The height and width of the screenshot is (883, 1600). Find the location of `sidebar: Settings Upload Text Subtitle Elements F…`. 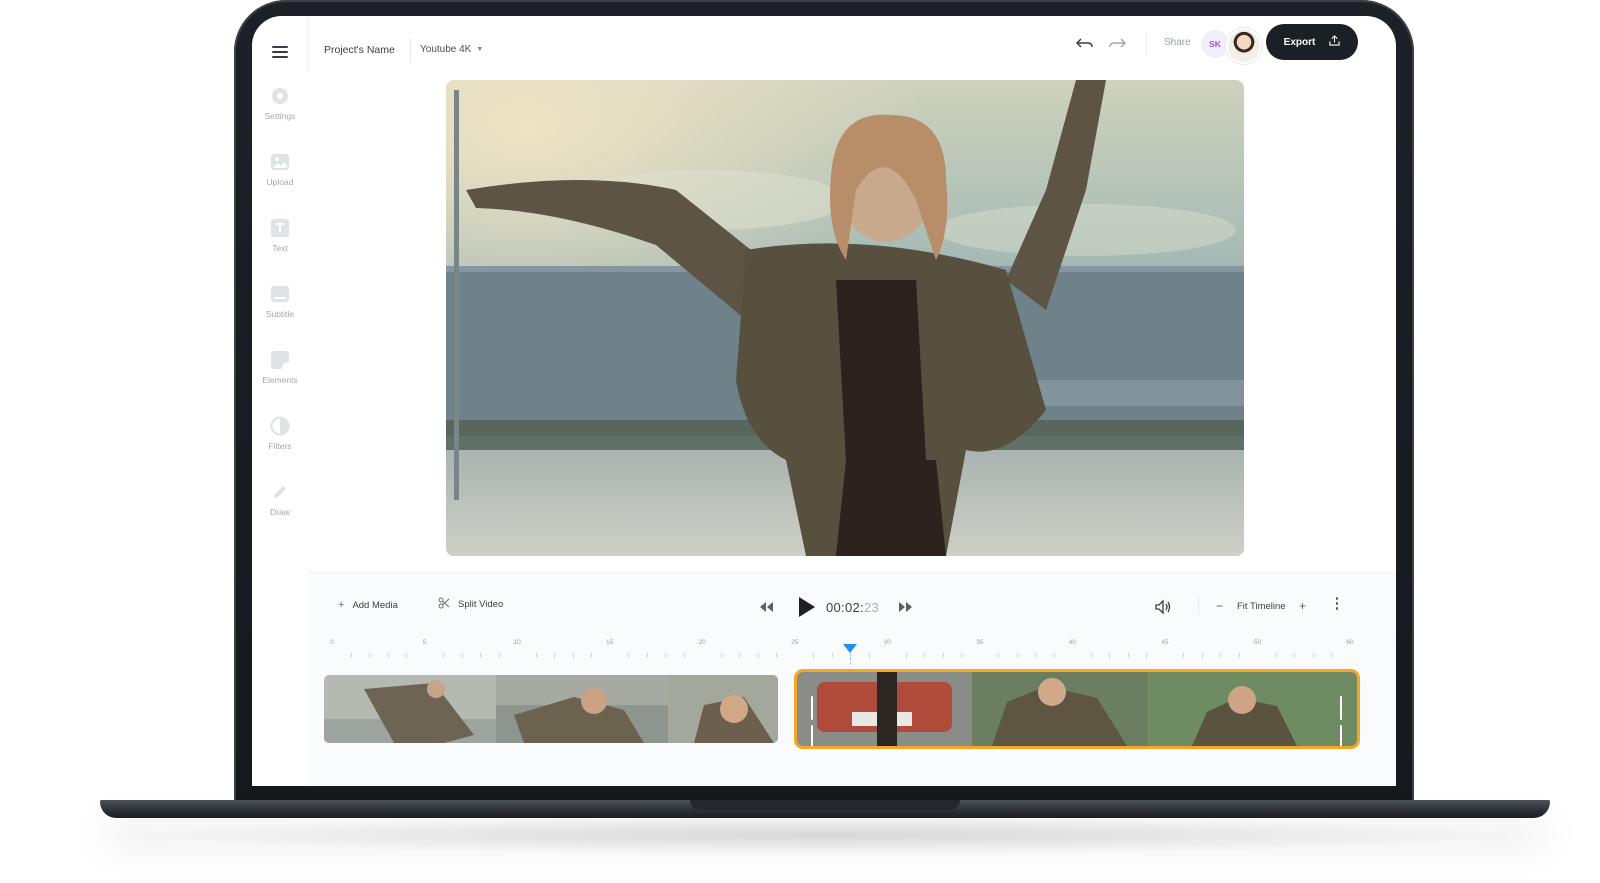

sidebar: Settings Upload Text Subtitle Elements F… is located at coordinates (280, 401).